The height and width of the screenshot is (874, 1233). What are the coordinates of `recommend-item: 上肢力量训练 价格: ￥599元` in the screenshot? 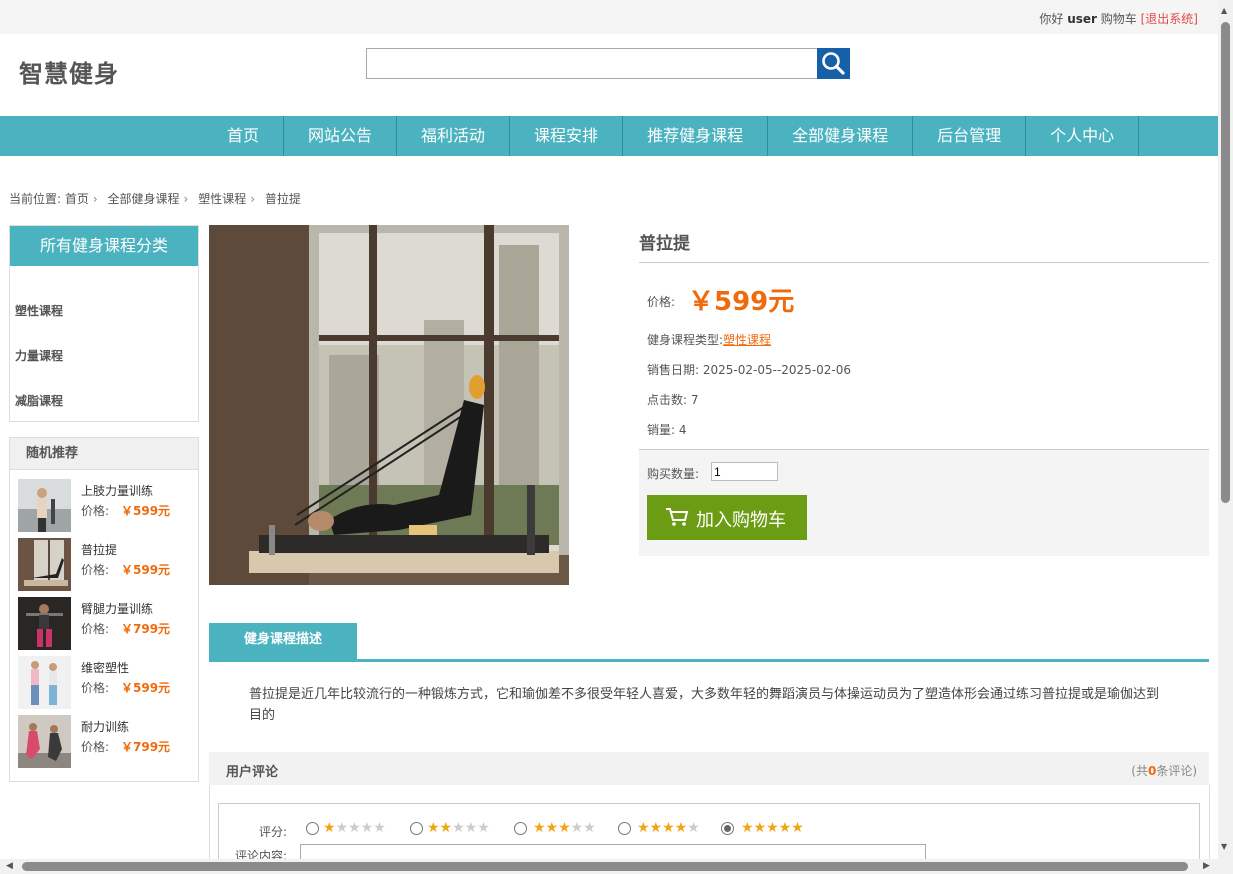 It's located at (105, 506).